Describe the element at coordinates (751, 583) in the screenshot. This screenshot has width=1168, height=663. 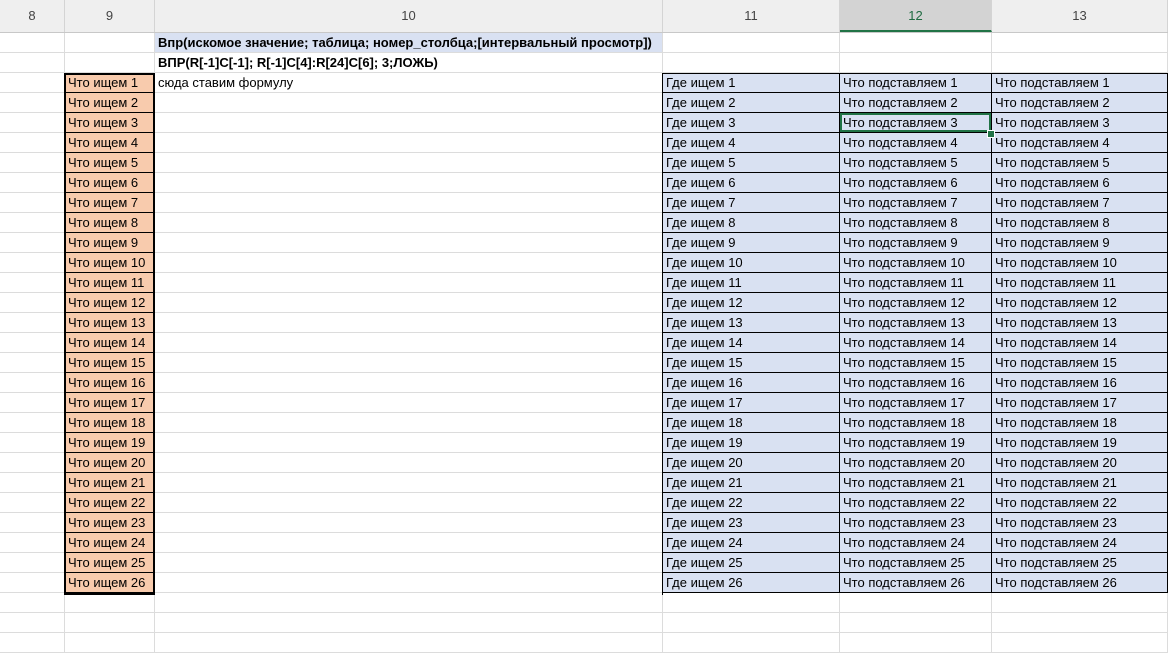
I see `lookup-key-cell: Где ищем 26` at that location.